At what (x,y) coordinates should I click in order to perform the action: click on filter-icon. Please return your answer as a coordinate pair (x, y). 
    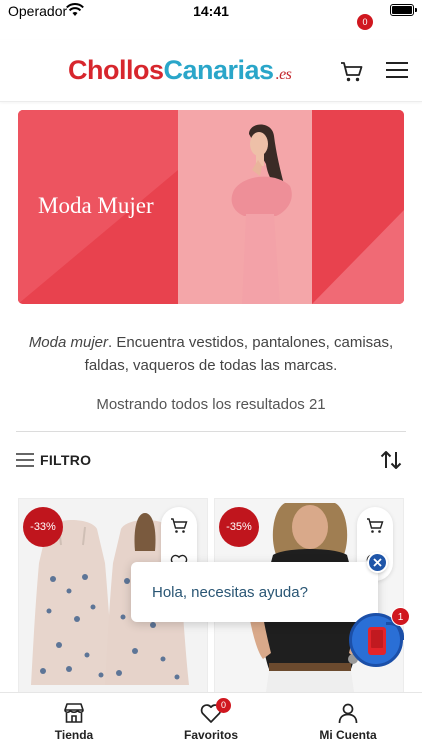
    Looking at the image, I should click on (25, 460).